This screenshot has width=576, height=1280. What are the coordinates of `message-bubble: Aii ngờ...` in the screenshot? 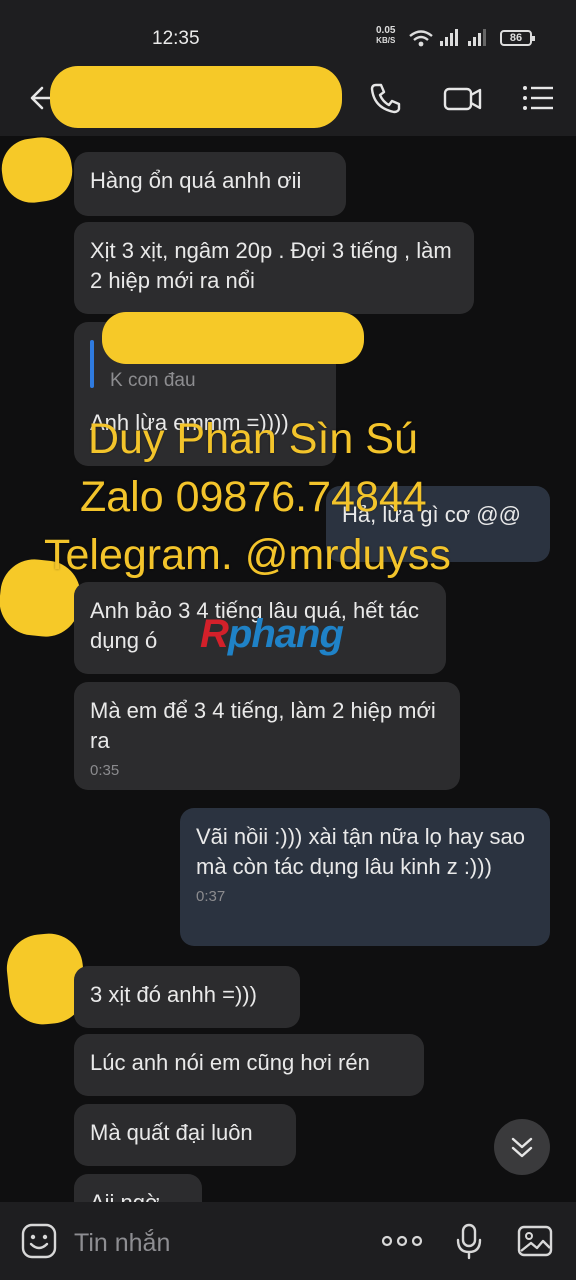 It's located at (138, 1188).